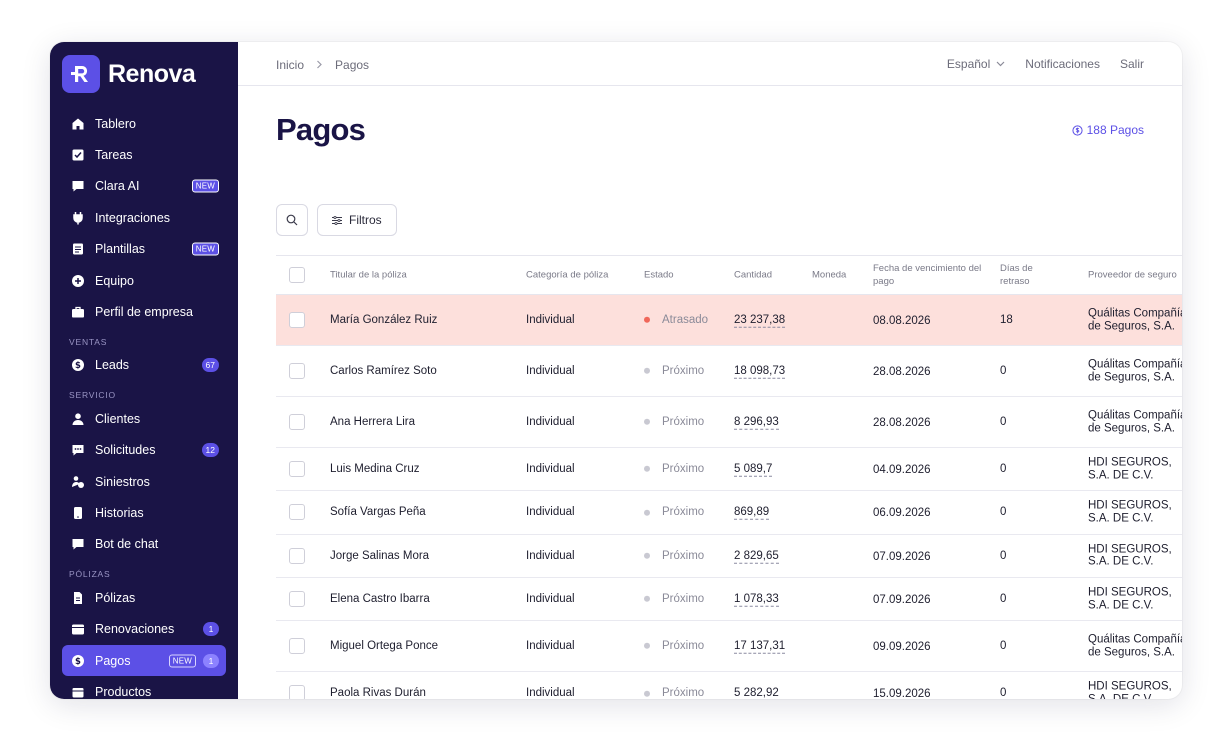 This screenshot has width=1232, height=741. Describe the element at coordinates (182, 661) in the screenshot. I see `new-badge: NEW` at that location.